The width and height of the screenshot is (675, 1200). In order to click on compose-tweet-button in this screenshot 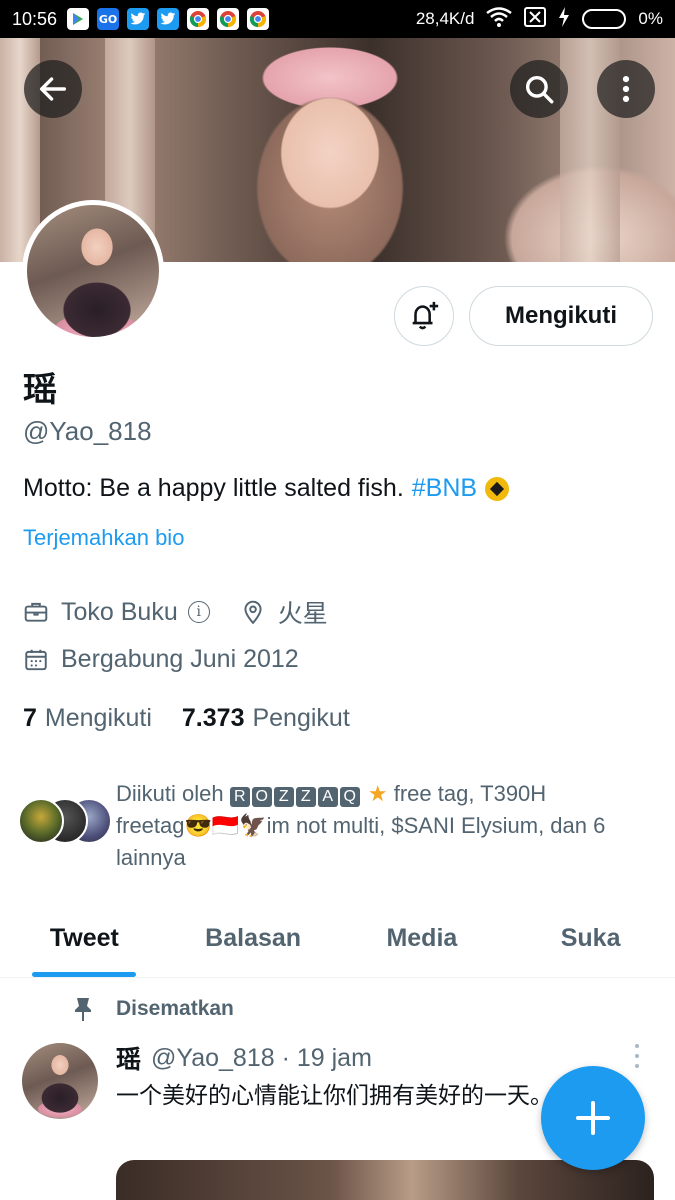, I will do `click(593, 1118)`.